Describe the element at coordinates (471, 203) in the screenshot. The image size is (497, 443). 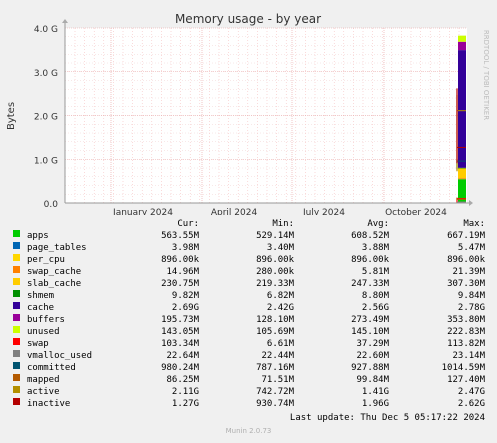
I see `x-axis-arrow` at that location.